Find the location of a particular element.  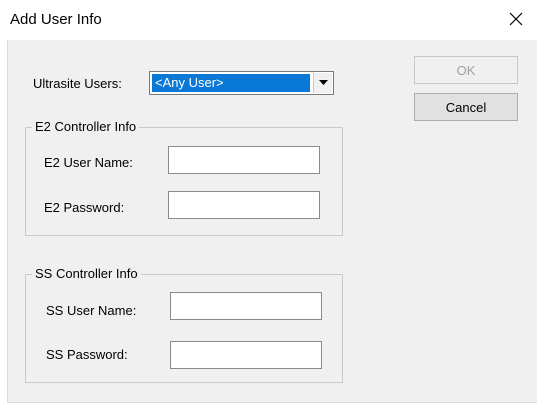

close-button is located at coordinates (516, 19).